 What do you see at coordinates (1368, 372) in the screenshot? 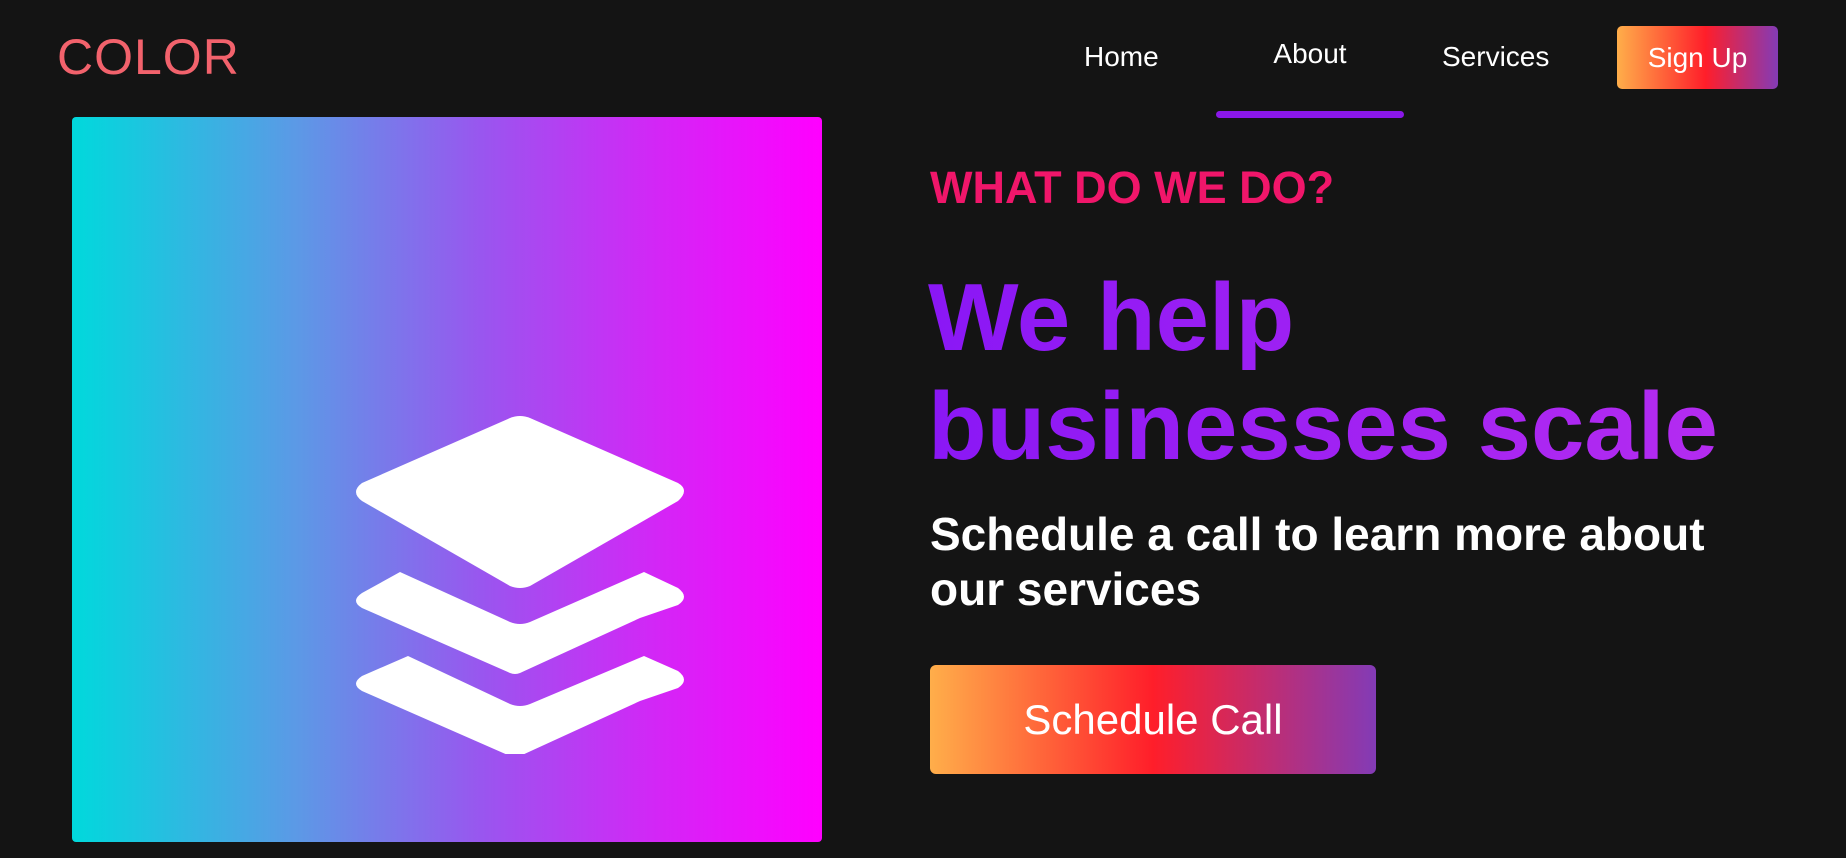
I see `hero-headline: We help businesses scale` at bounding box center [1368, 372].